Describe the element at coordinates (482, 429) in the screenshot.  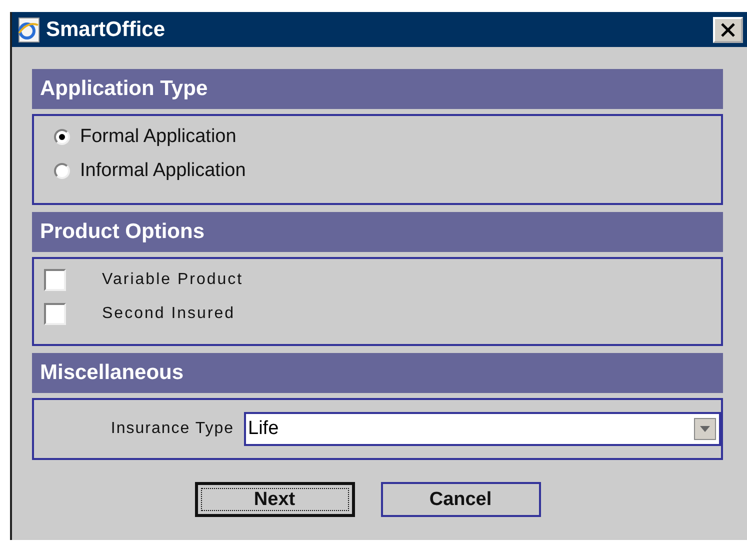
I see `insurance-type-dropdown: Life` at that location.